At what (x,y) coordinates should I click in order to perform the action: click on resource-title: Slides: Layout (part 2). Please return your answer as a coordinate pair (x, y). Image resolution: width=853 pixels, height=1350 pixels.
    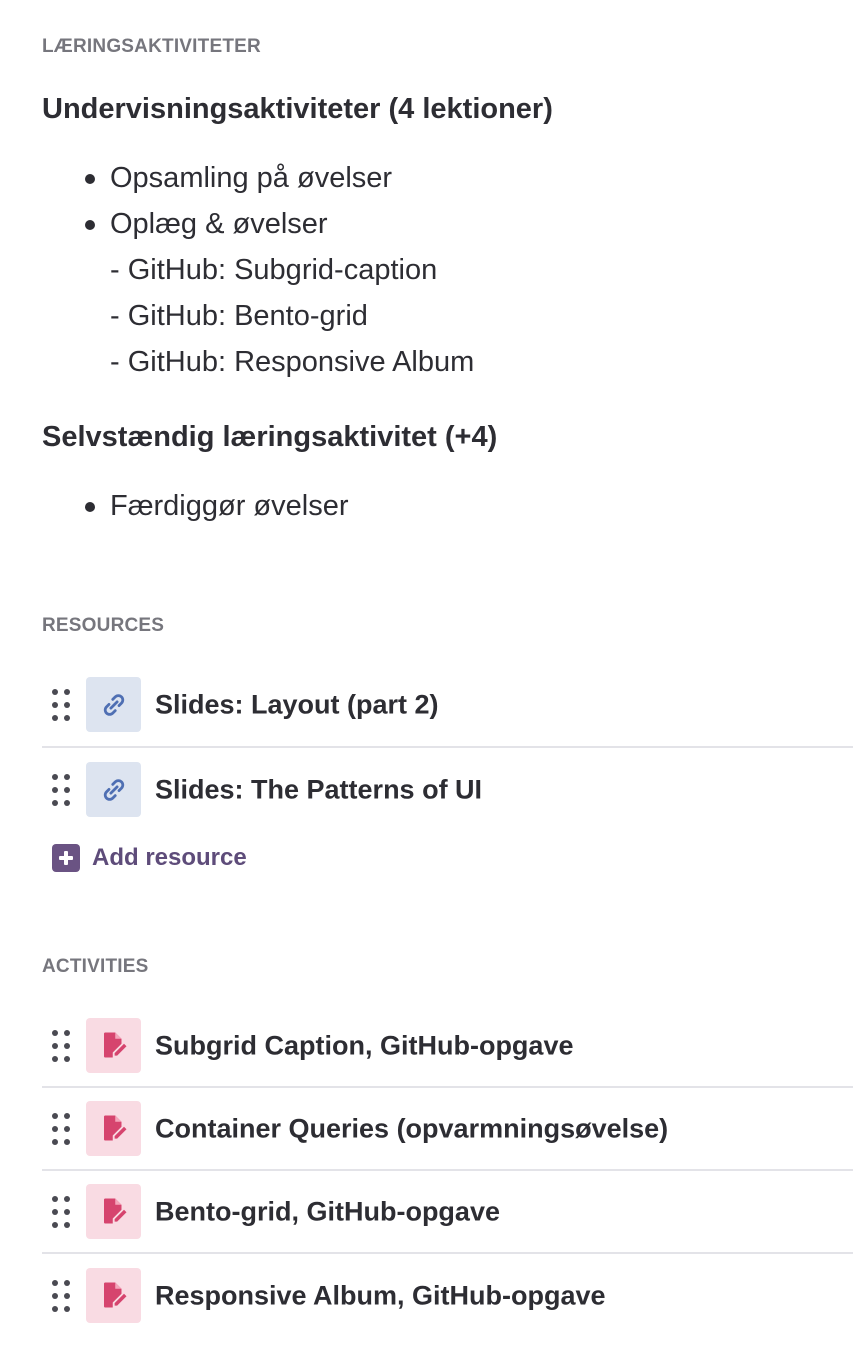
    Looking at the image, I should click on (297, 705).